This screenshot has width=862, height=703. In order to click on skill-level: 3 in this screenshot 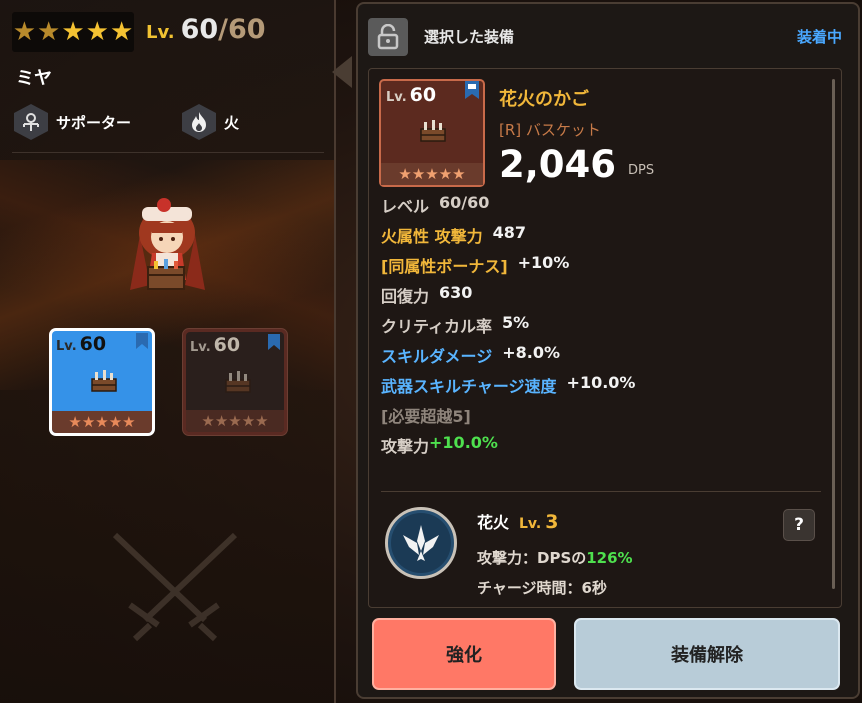, I will do `click(552, 522)`.